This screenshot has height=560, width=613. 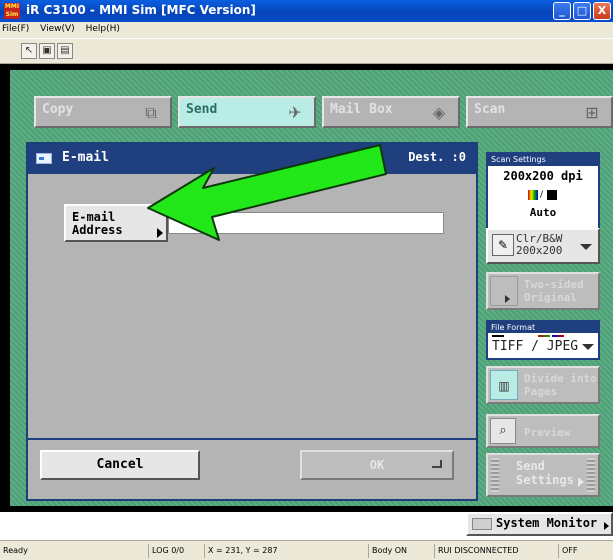 What do you see at coordinates (562, 11) in the screenshot?
I see `minimize-button: _` at bounding box center [562, 11].